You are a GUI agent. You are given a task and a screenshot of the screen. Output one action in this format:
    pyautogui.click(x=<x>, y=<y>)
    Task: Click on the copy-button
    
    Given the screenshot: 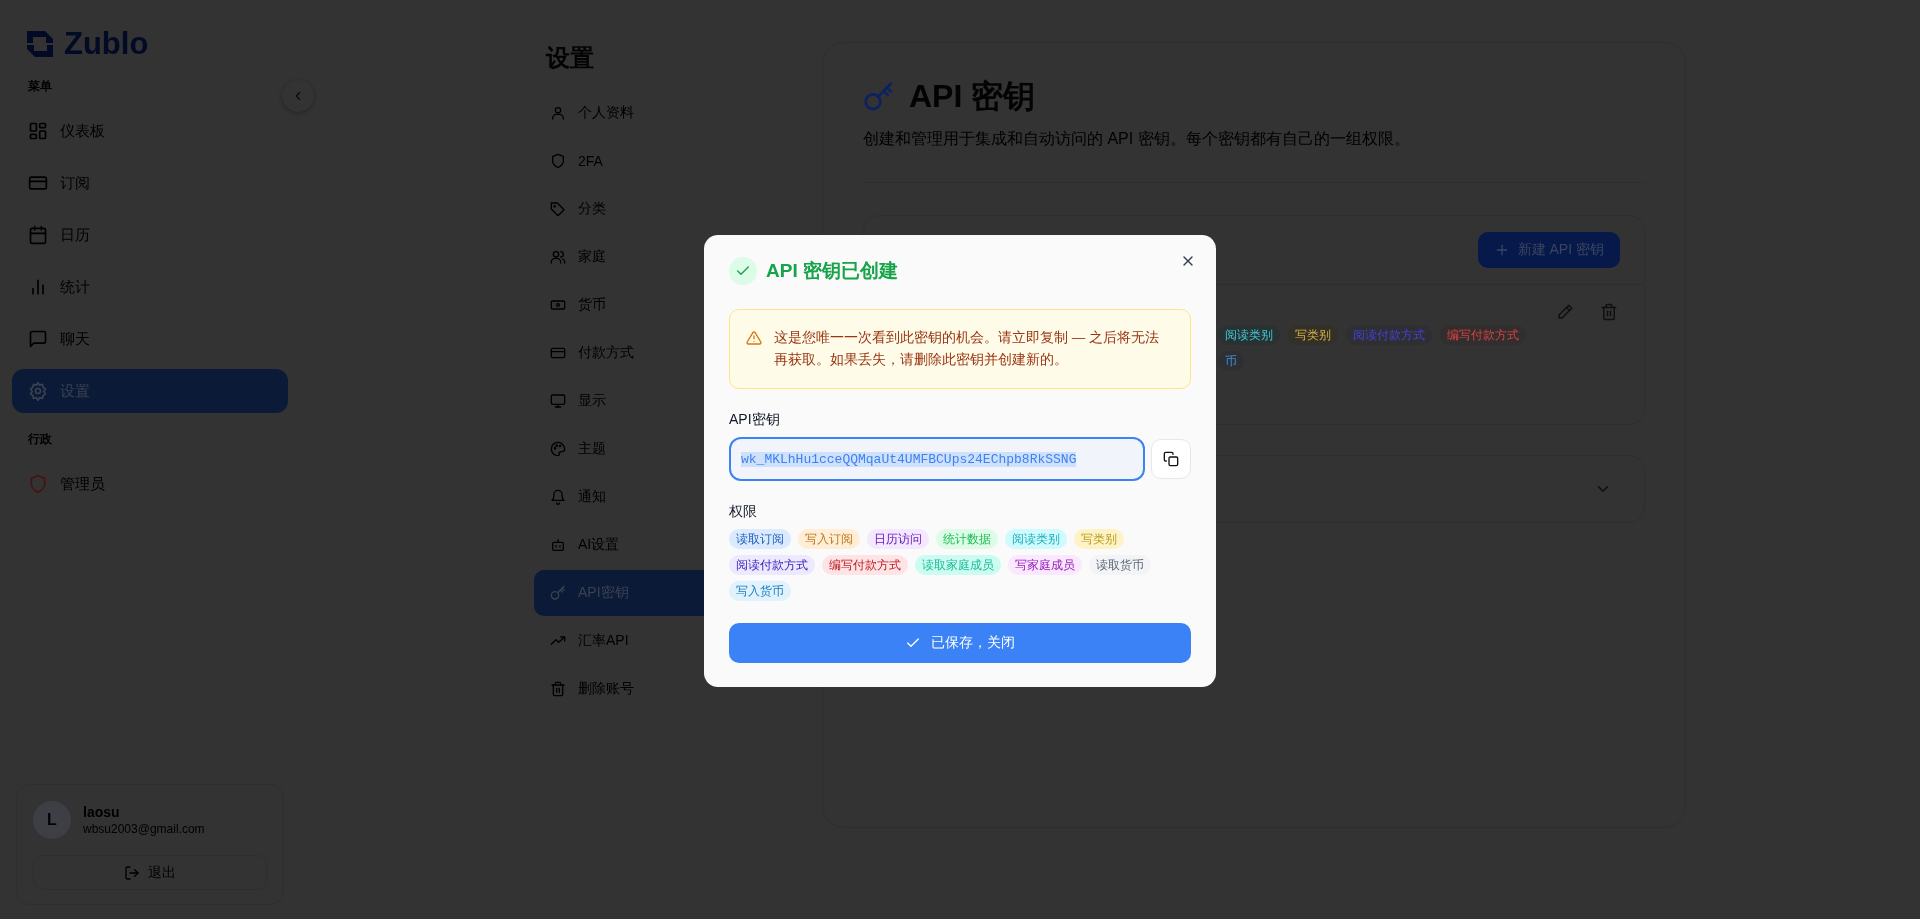 What is the action you would take?
    pyautogui.click(x=1171, y=459)
    